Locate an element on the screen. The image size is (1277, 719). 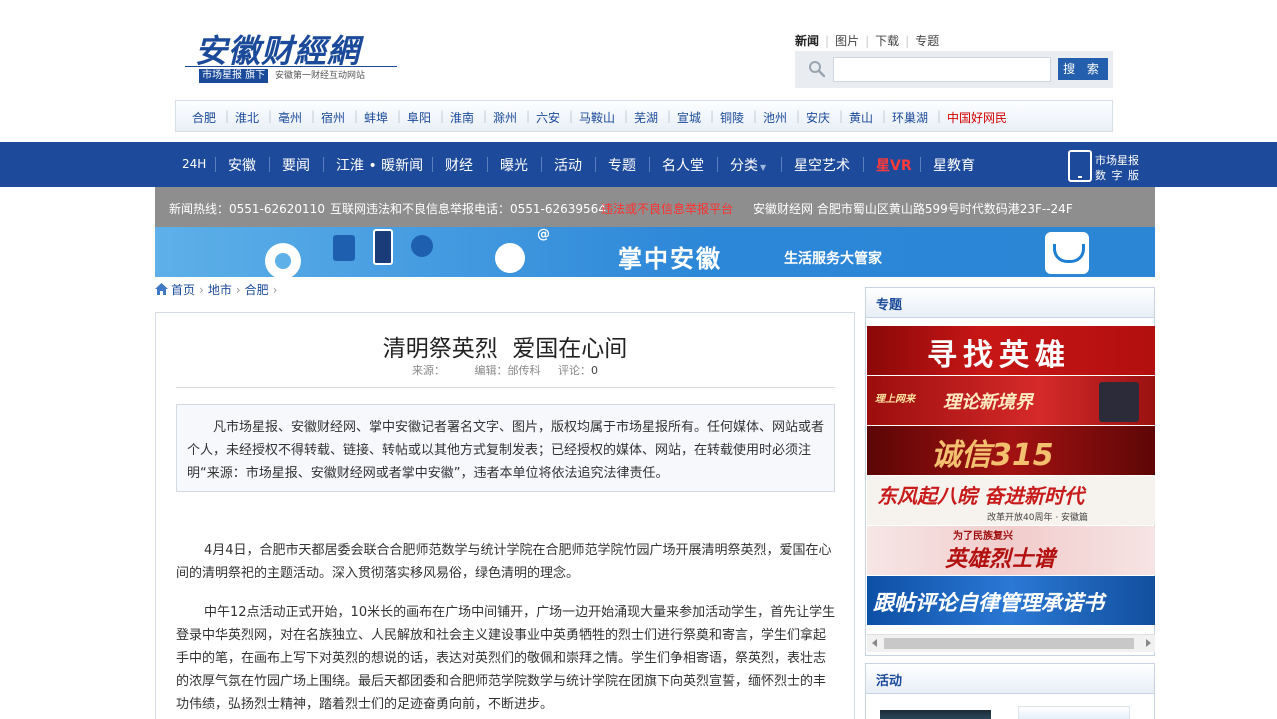
nav-categories-label: 分类 is located at coordinates (744, 166).